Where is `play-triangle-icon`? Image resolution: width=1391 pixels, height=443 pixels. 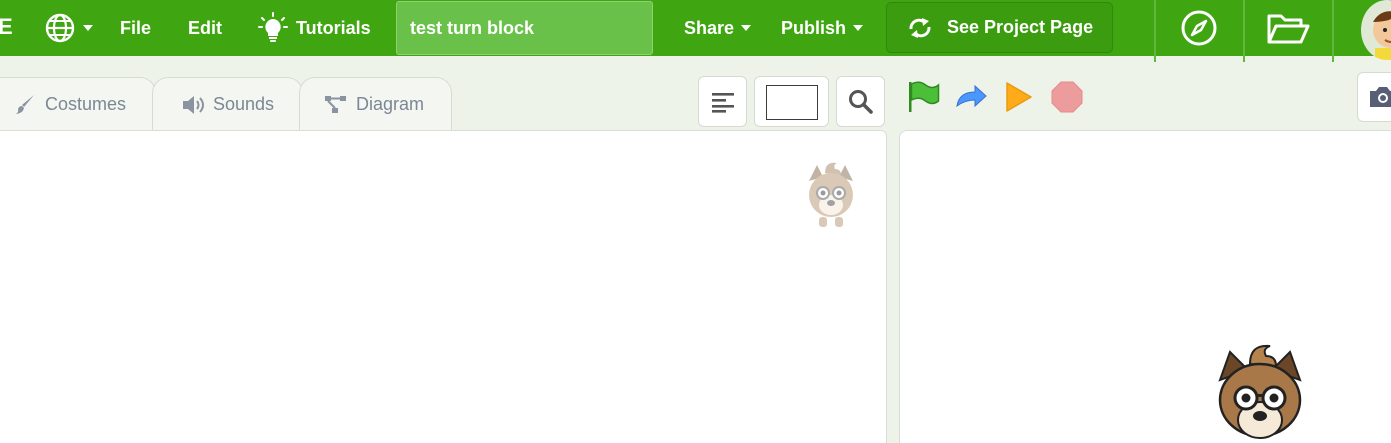
play-triangle-icon is located at coordinates (1019, 97).